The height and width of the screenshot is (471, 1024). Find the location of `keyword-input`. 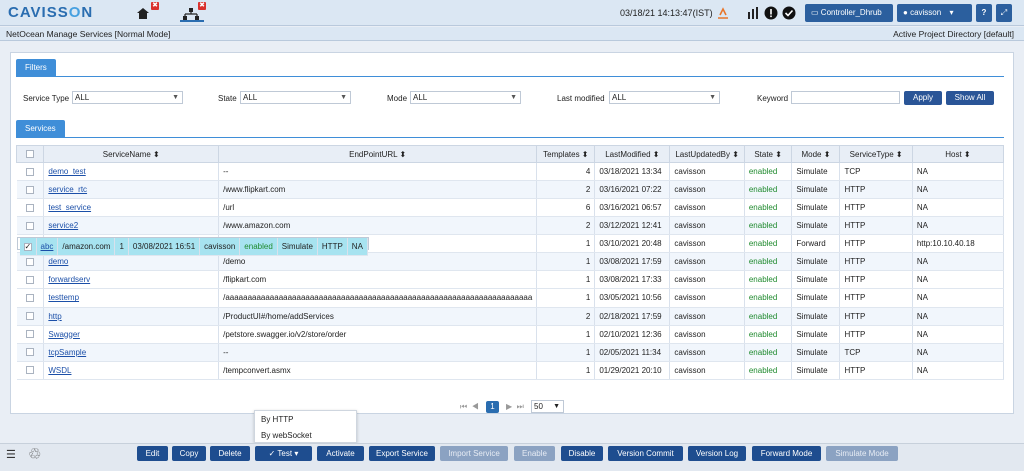

keyword-input is located at coordinates (845, 97).